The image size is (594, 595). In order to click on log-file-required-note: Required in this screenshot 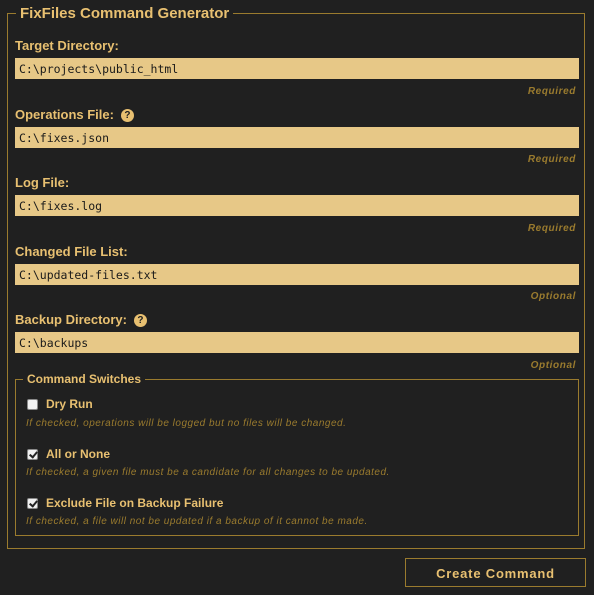, I will do `click(551, 228)`.